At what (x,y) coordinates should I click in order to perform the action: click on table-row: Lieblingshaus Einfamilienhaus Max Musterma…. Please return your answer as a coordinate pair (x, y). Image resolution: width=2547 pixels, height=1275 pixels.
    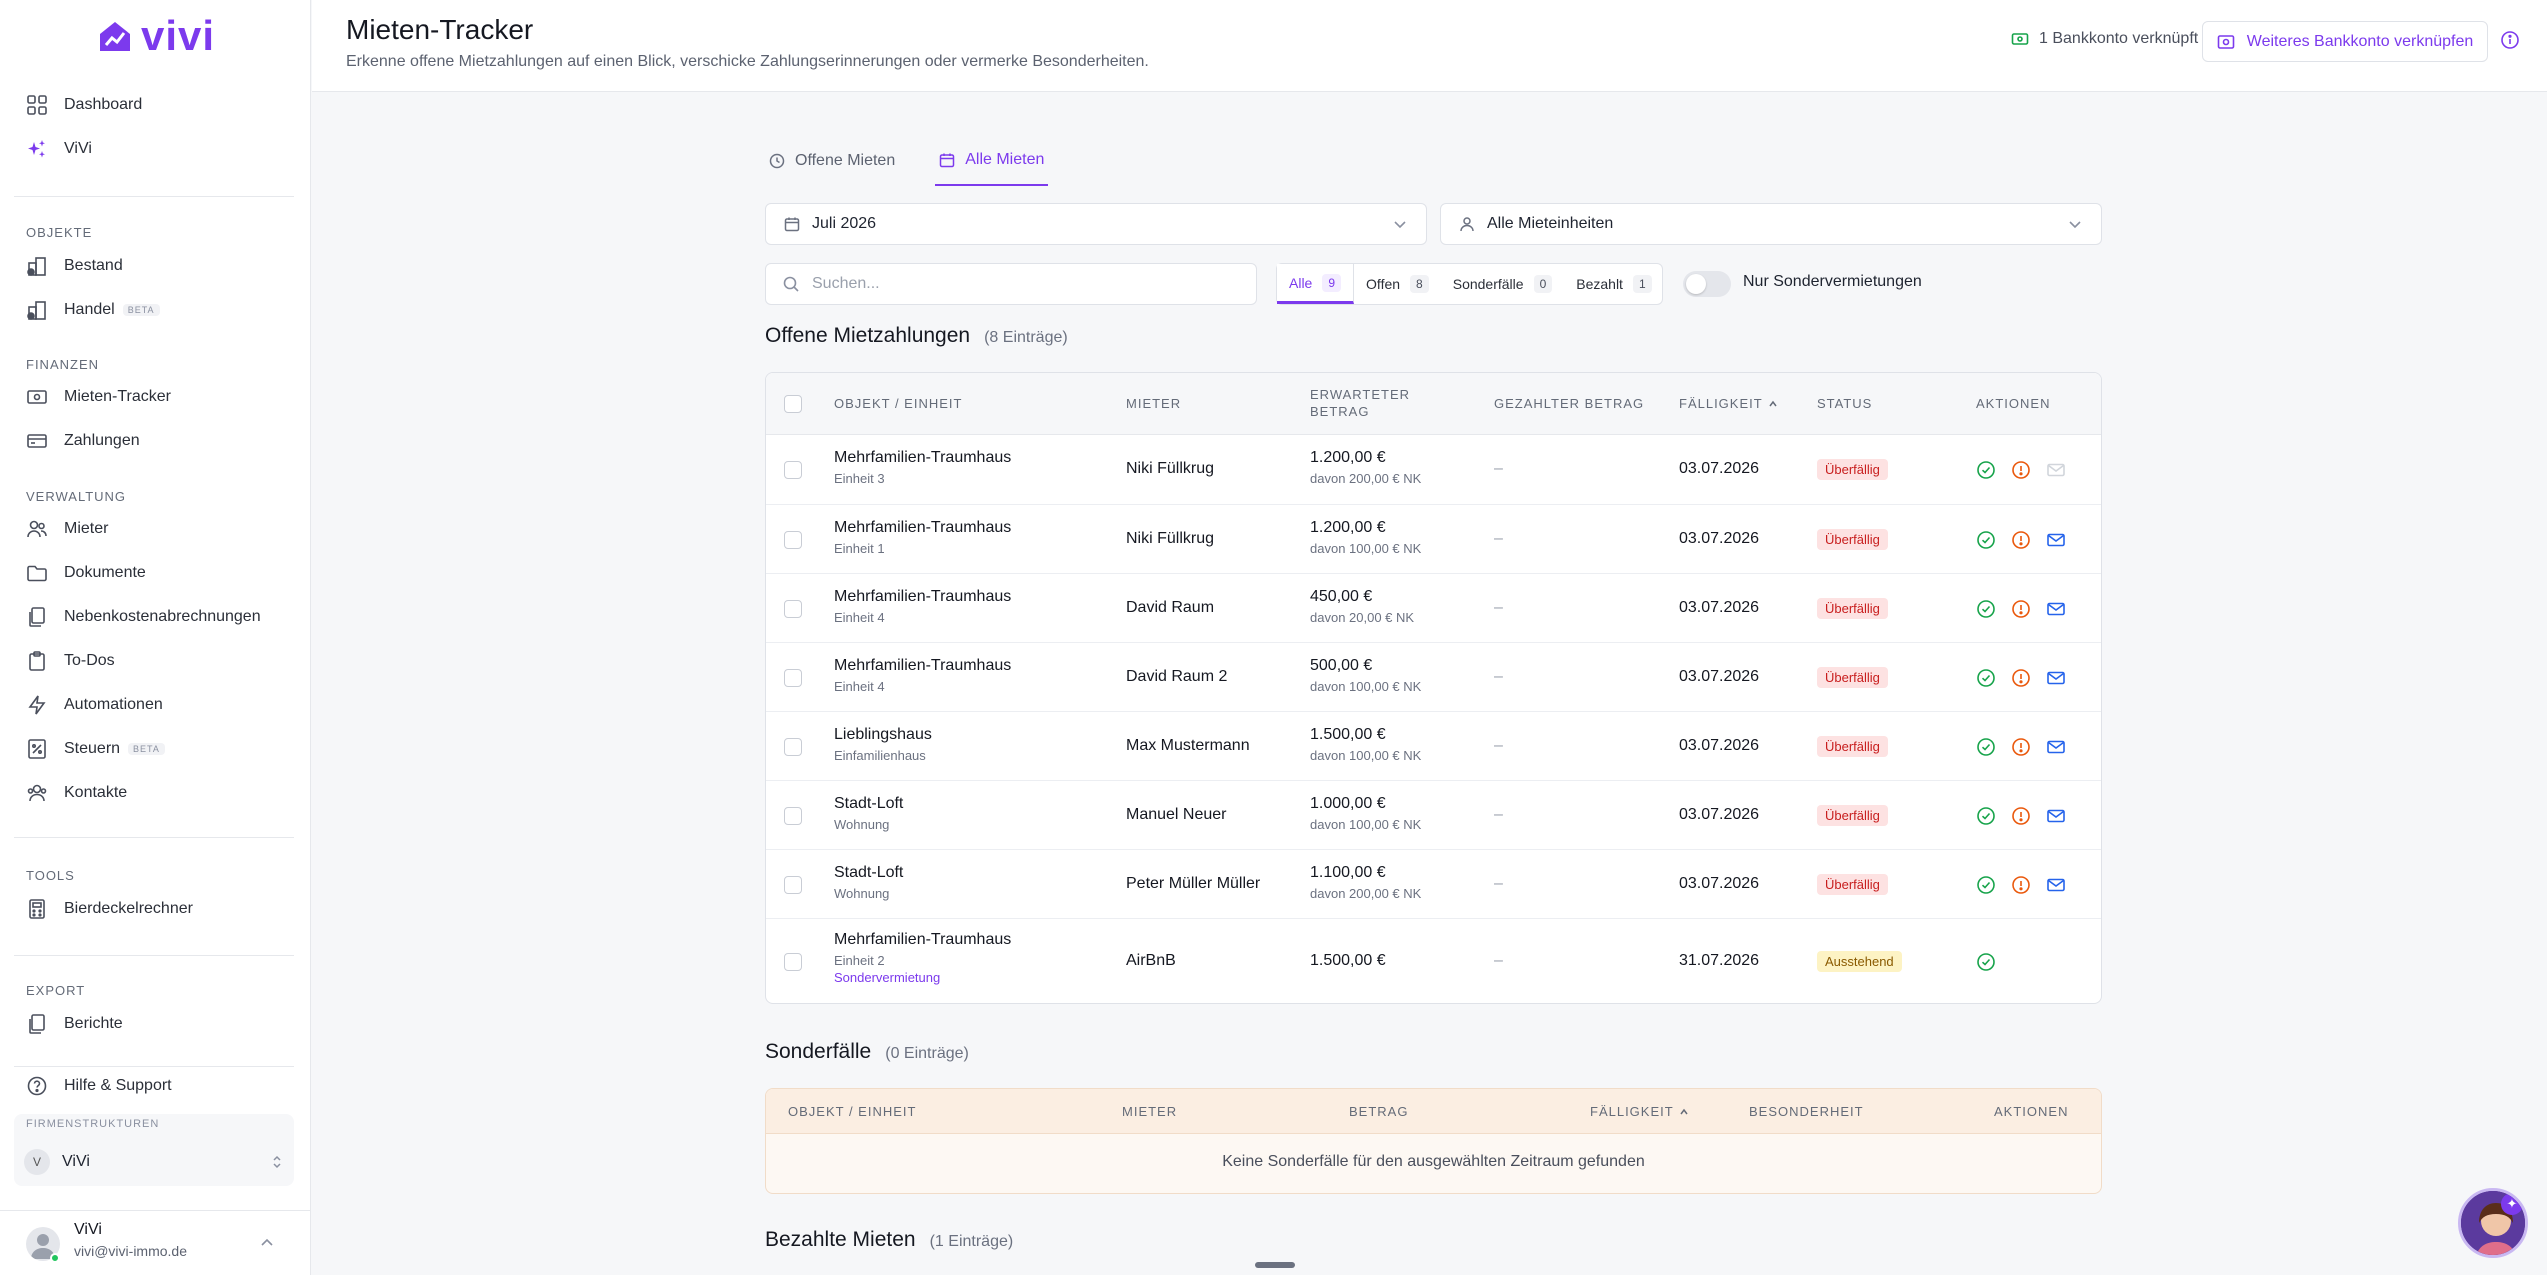
    Looking at the image, I should click on (1433, 746).